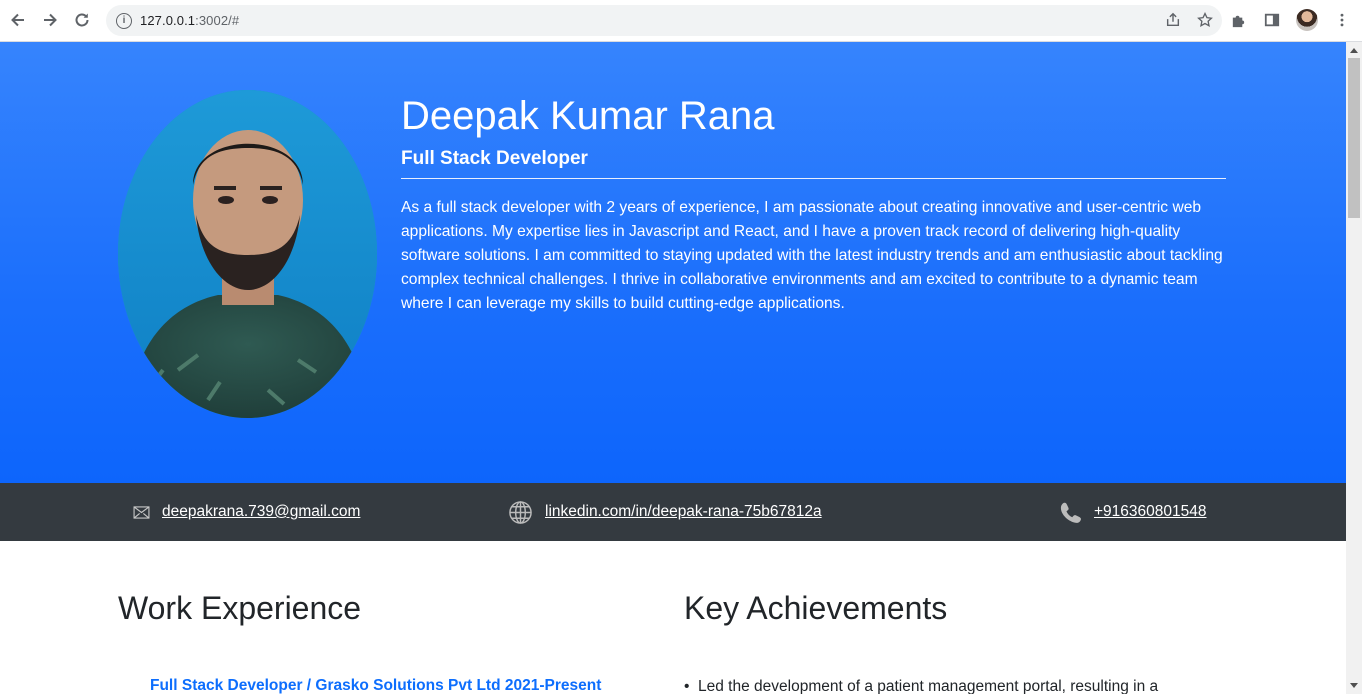  Describe the element at coordinates (683, 512) in the screenshot. I see `linkedin-link: linkedin.com/in/deepak-rana-75b67812a` at that location.